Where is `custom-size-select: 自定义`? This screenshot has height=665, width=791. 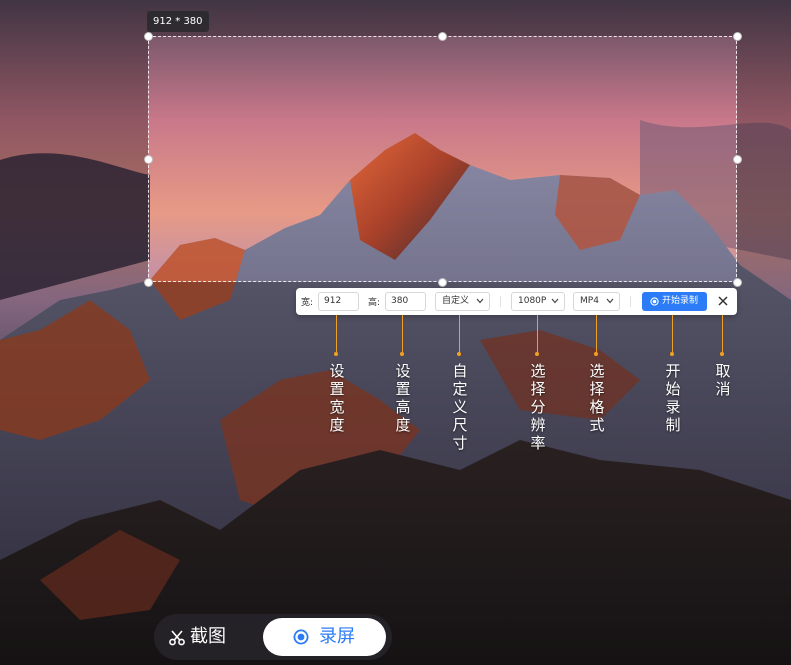
custom-size-select: 自定义 is located at coordinates (462, 301).